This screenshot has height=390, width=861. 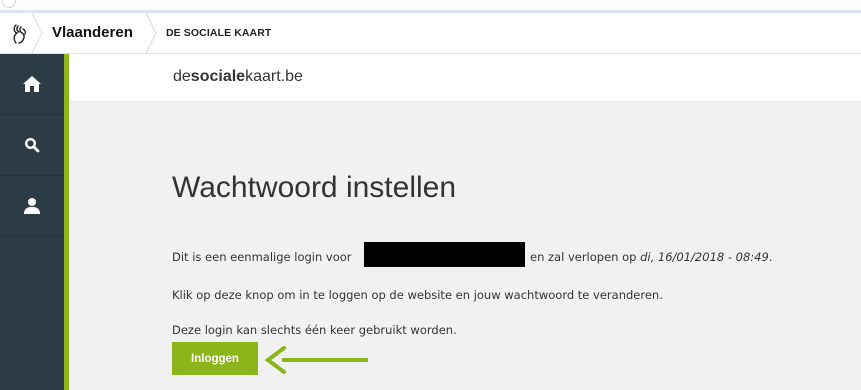 What do you see at coordinates (238, 77) in the screenshot?
I see `site-name-link: desocialekaart.be` at bounding box center [238, 77].